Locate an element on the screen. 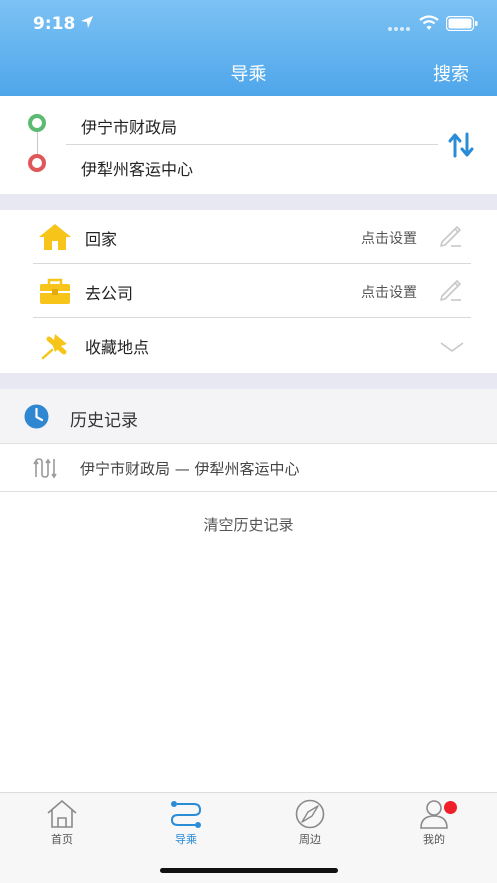  chevron-down-icon is located at coordinates (452, 347).